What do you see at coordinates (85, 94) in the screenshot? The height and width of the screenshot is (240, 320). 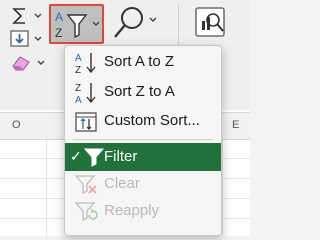 I see `sort-z-to-a-icon: Z A` at bounding box center [85, 94].